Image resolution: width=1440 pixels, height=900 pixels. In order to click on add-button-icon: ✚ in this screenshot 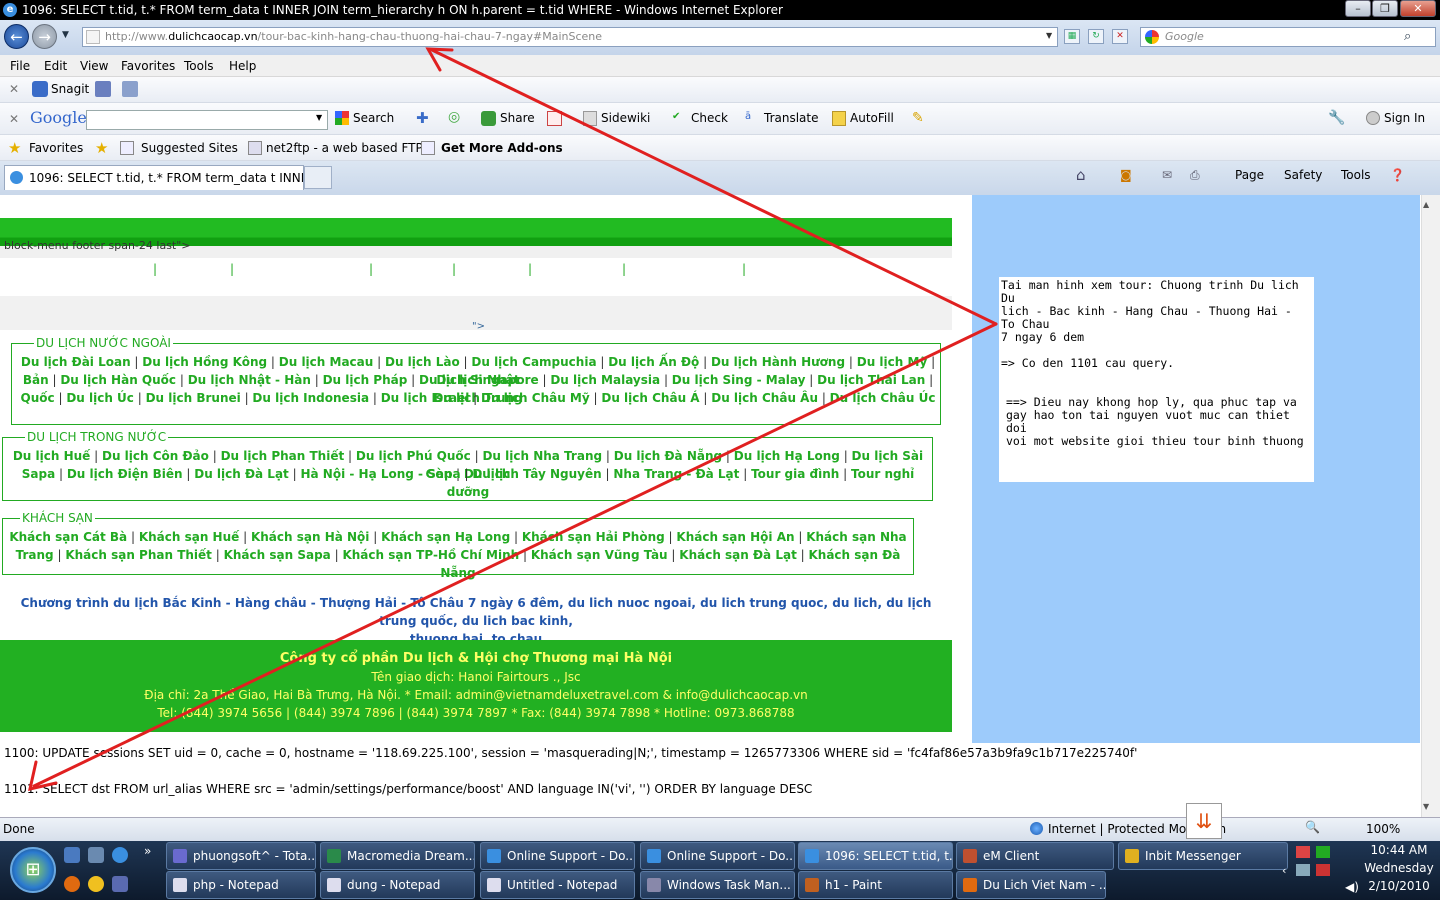, I will do `click(422, 118)`.